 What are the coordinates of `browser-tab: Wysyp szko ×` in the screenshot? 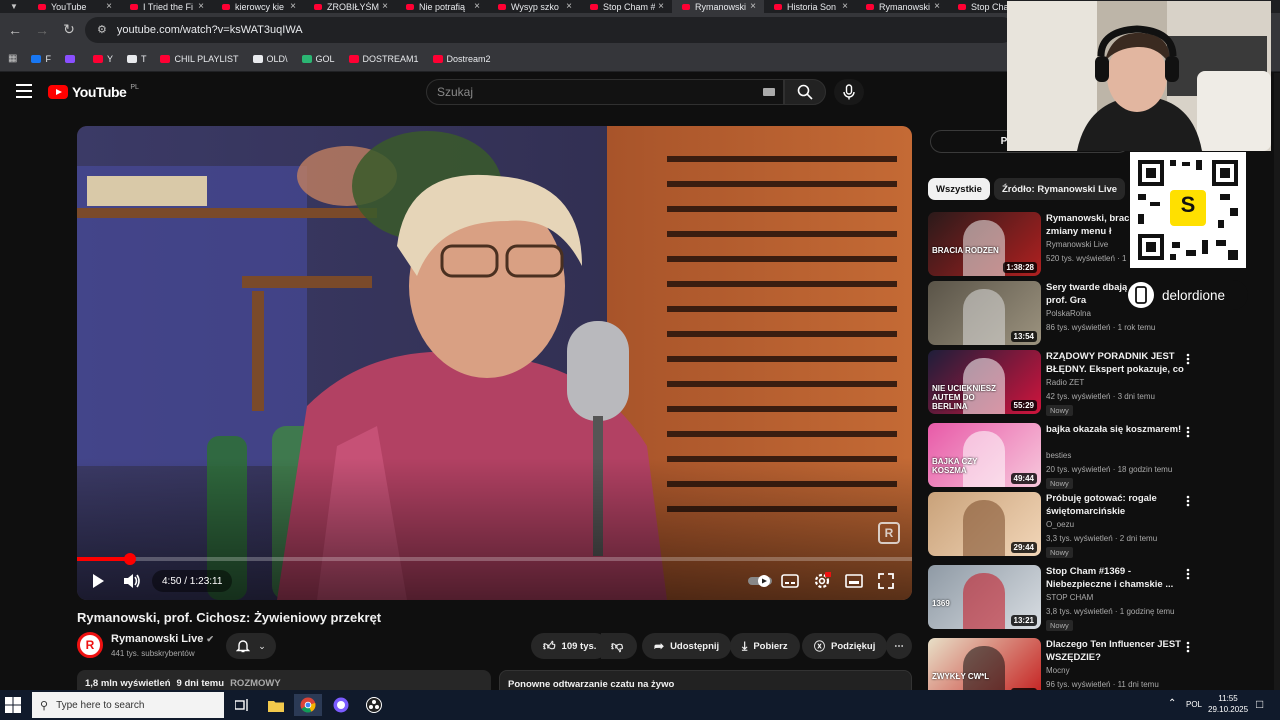 It's located at (534, 6).